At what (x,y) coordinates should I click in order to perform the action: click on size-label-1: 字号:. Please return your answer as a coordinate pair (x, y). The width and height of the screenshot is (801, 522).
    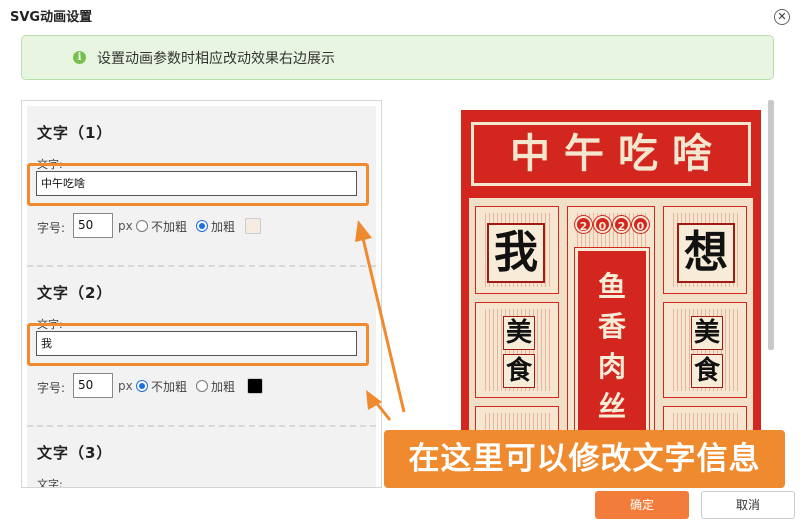
    Looking at the image, I should click on (51, 228).